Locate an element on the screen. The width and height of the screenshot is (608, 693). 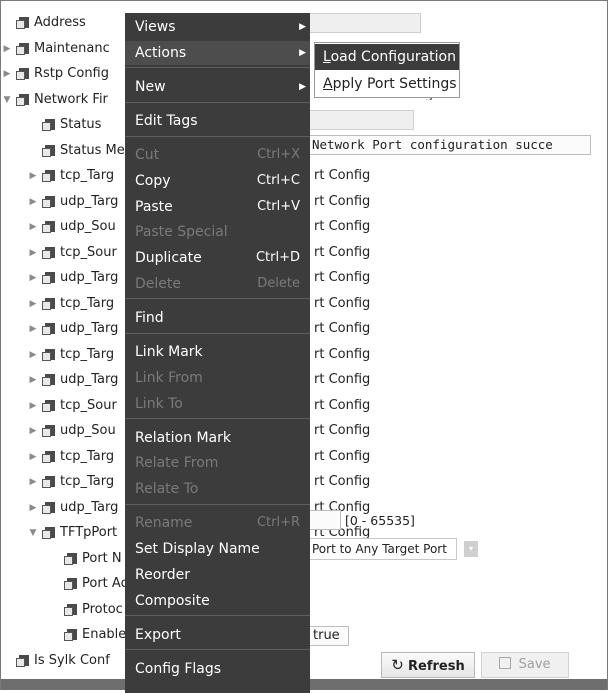
menu-item-relate-from: Relate From is located at coordinates (217, 463).